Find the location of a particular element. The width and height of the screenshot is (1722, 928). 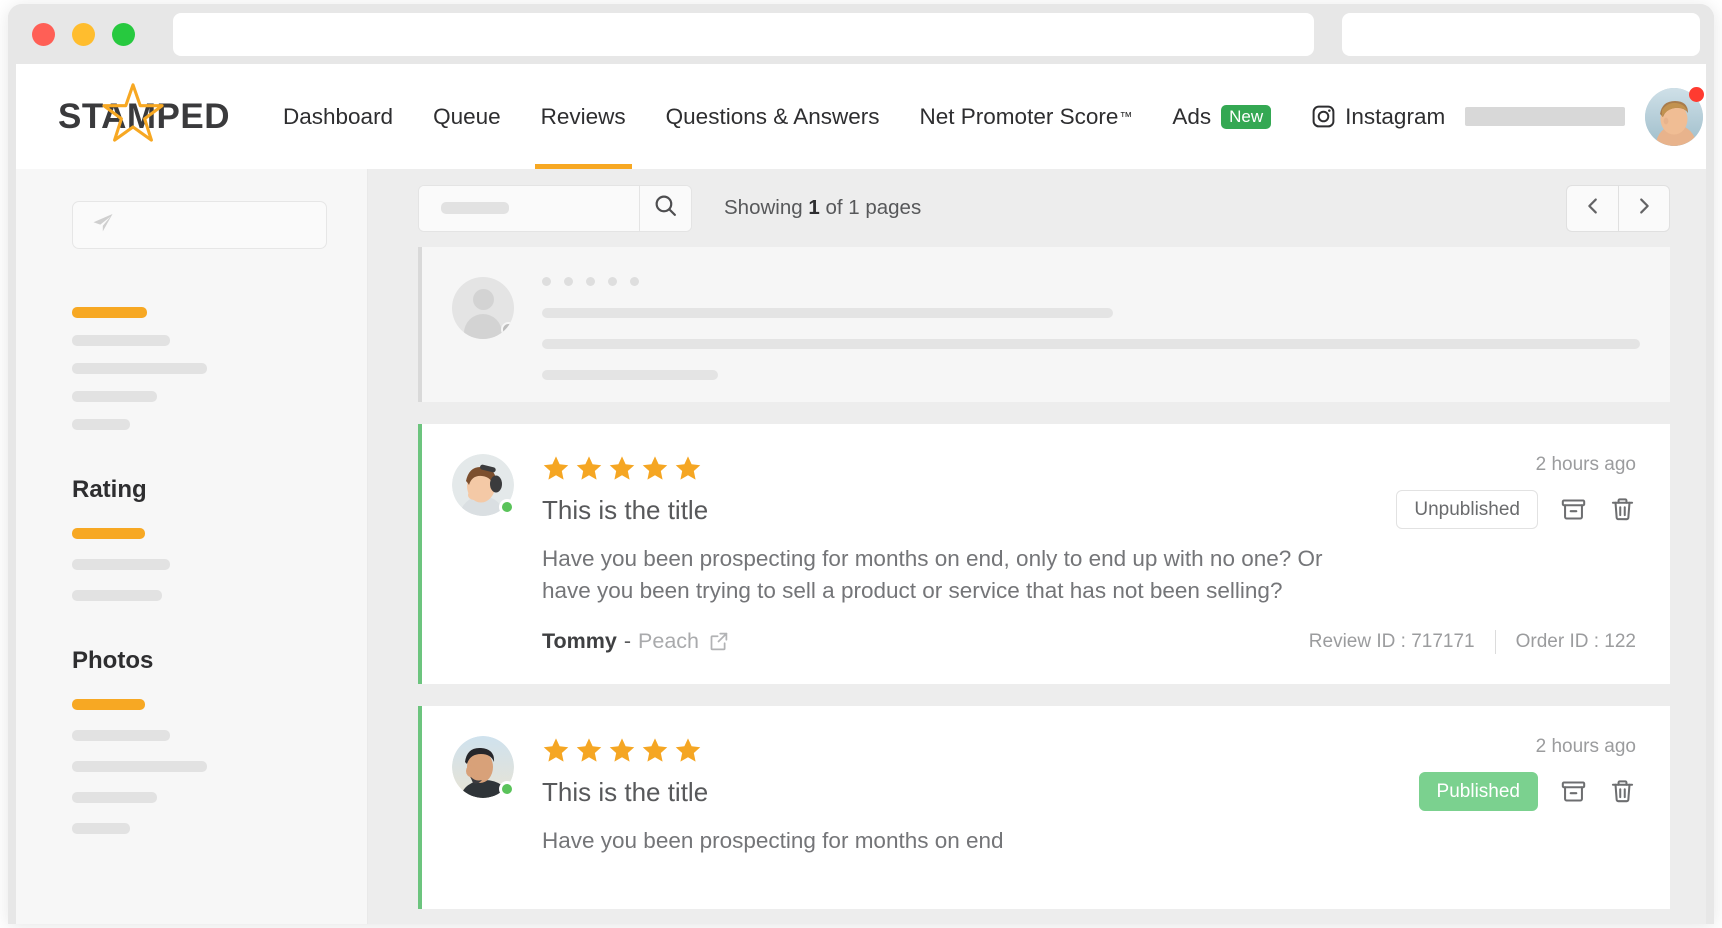

review-action-row: Unpublished is located at coordinates (1516, 509).